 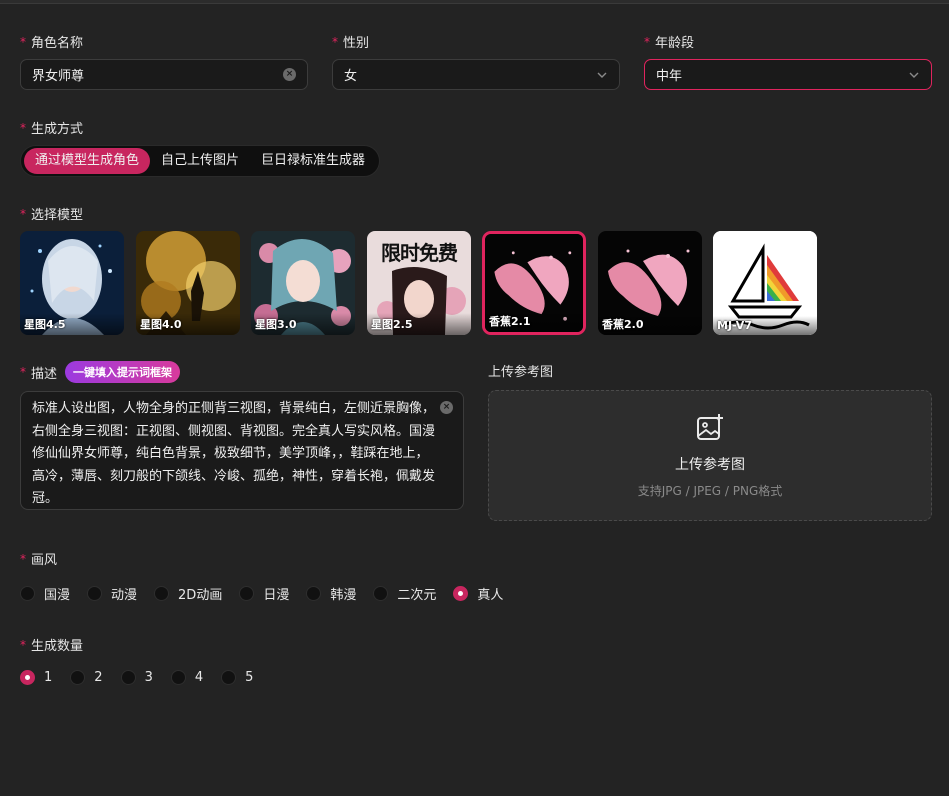 What do you see at coordinates (765, 325) in the screenshot?
I see `model-name: MJ-V7` at bounding box center [765, 325].